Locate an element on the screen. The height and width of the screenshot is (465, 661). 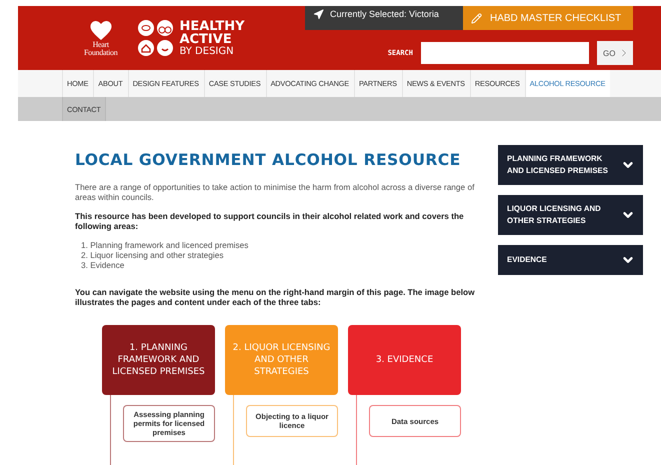
pencil-icon is located at coordinates (476, 18).